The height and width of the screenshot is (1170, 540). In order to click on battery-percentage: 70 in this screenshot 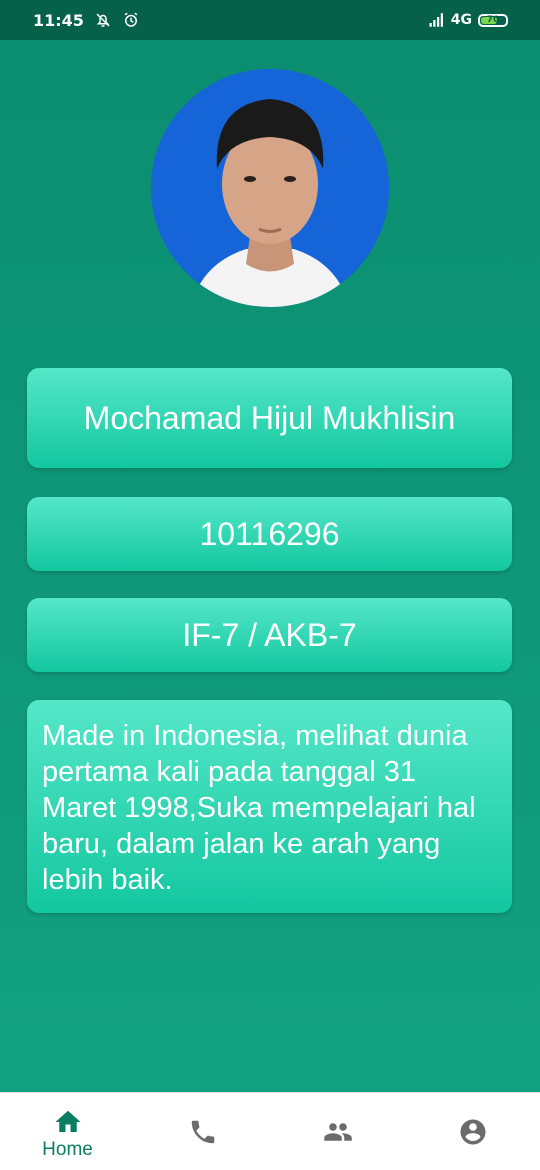, I will do `click(493, 20)`.